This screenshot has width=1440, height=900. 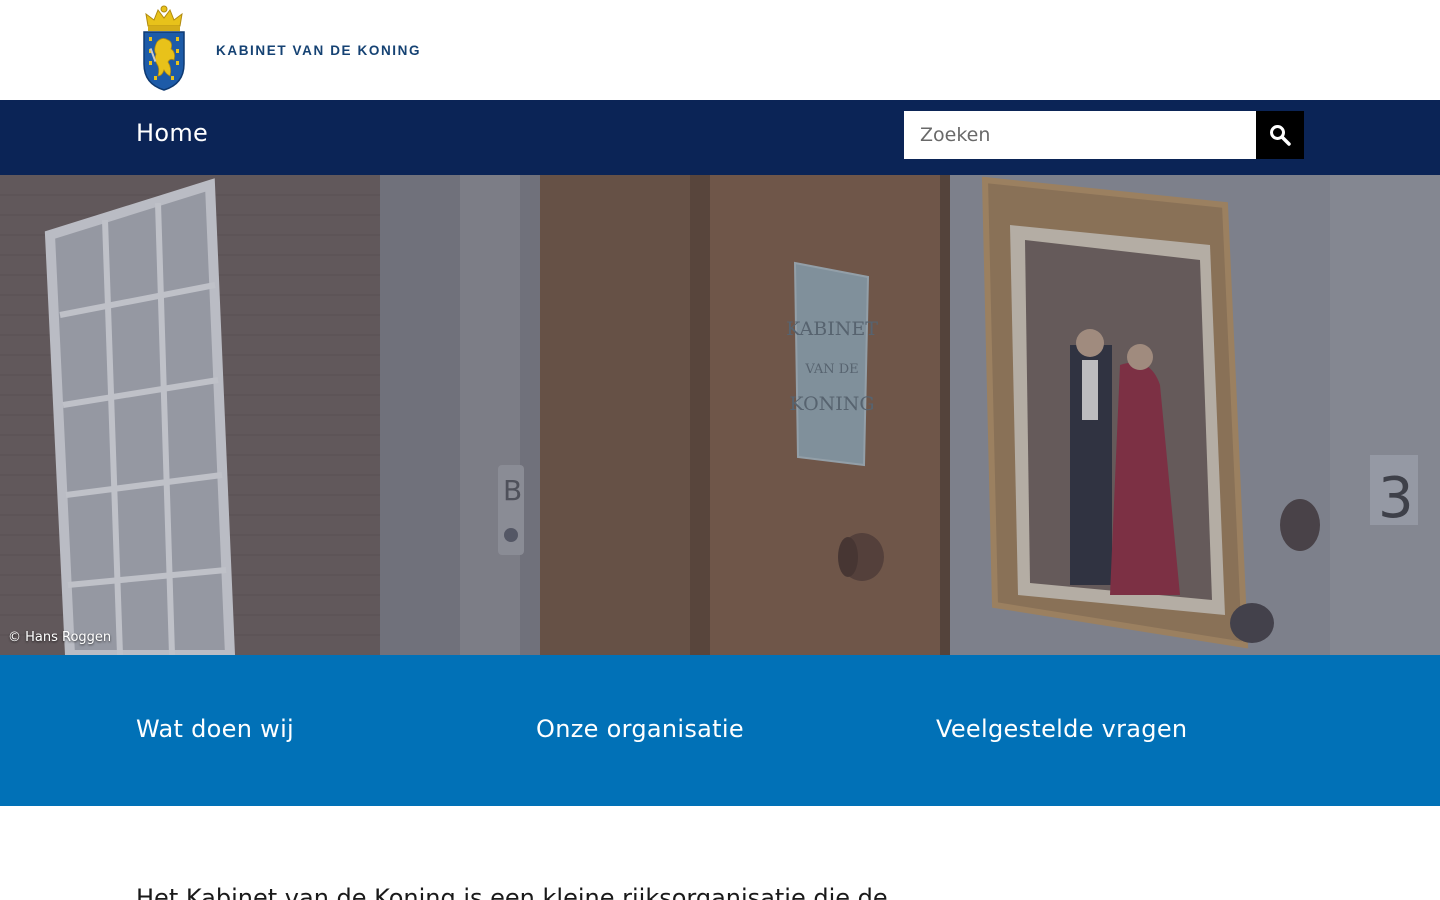 I want to click on photo-credit: © Hans Roggen, so click(x=60, y=637).